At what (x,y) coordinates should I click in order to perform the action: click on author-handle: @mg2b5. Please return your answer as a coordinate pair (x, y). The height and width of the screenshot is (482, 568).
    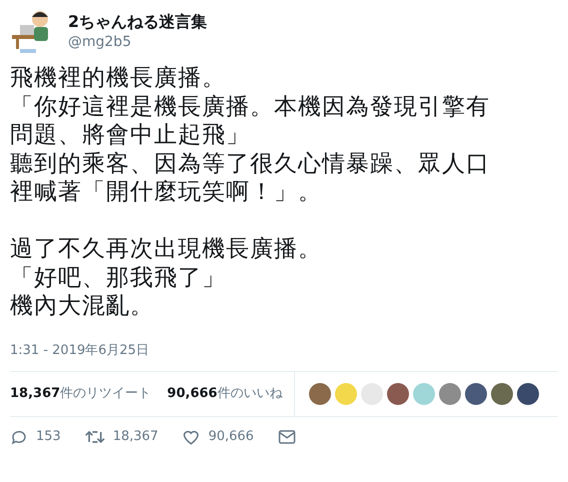
    Looking at the image, I should click on (138, 42).